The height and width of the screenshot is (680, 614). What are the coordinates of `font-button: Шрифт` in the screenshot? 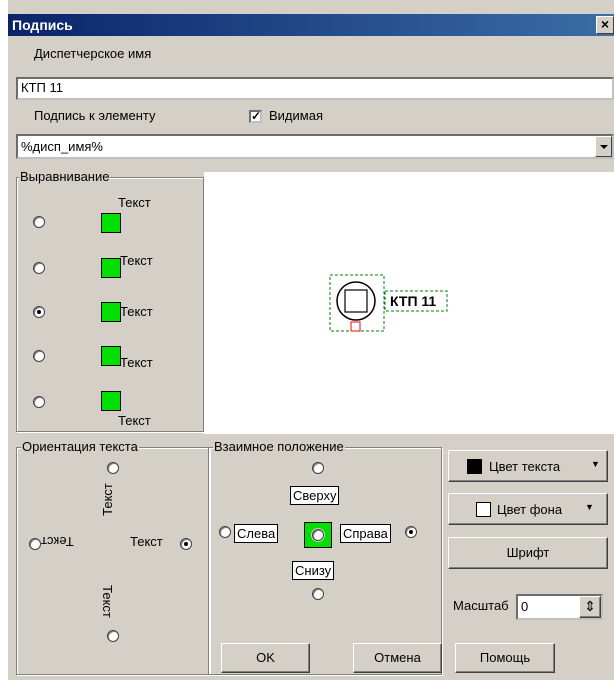 It's located at (528, 553).